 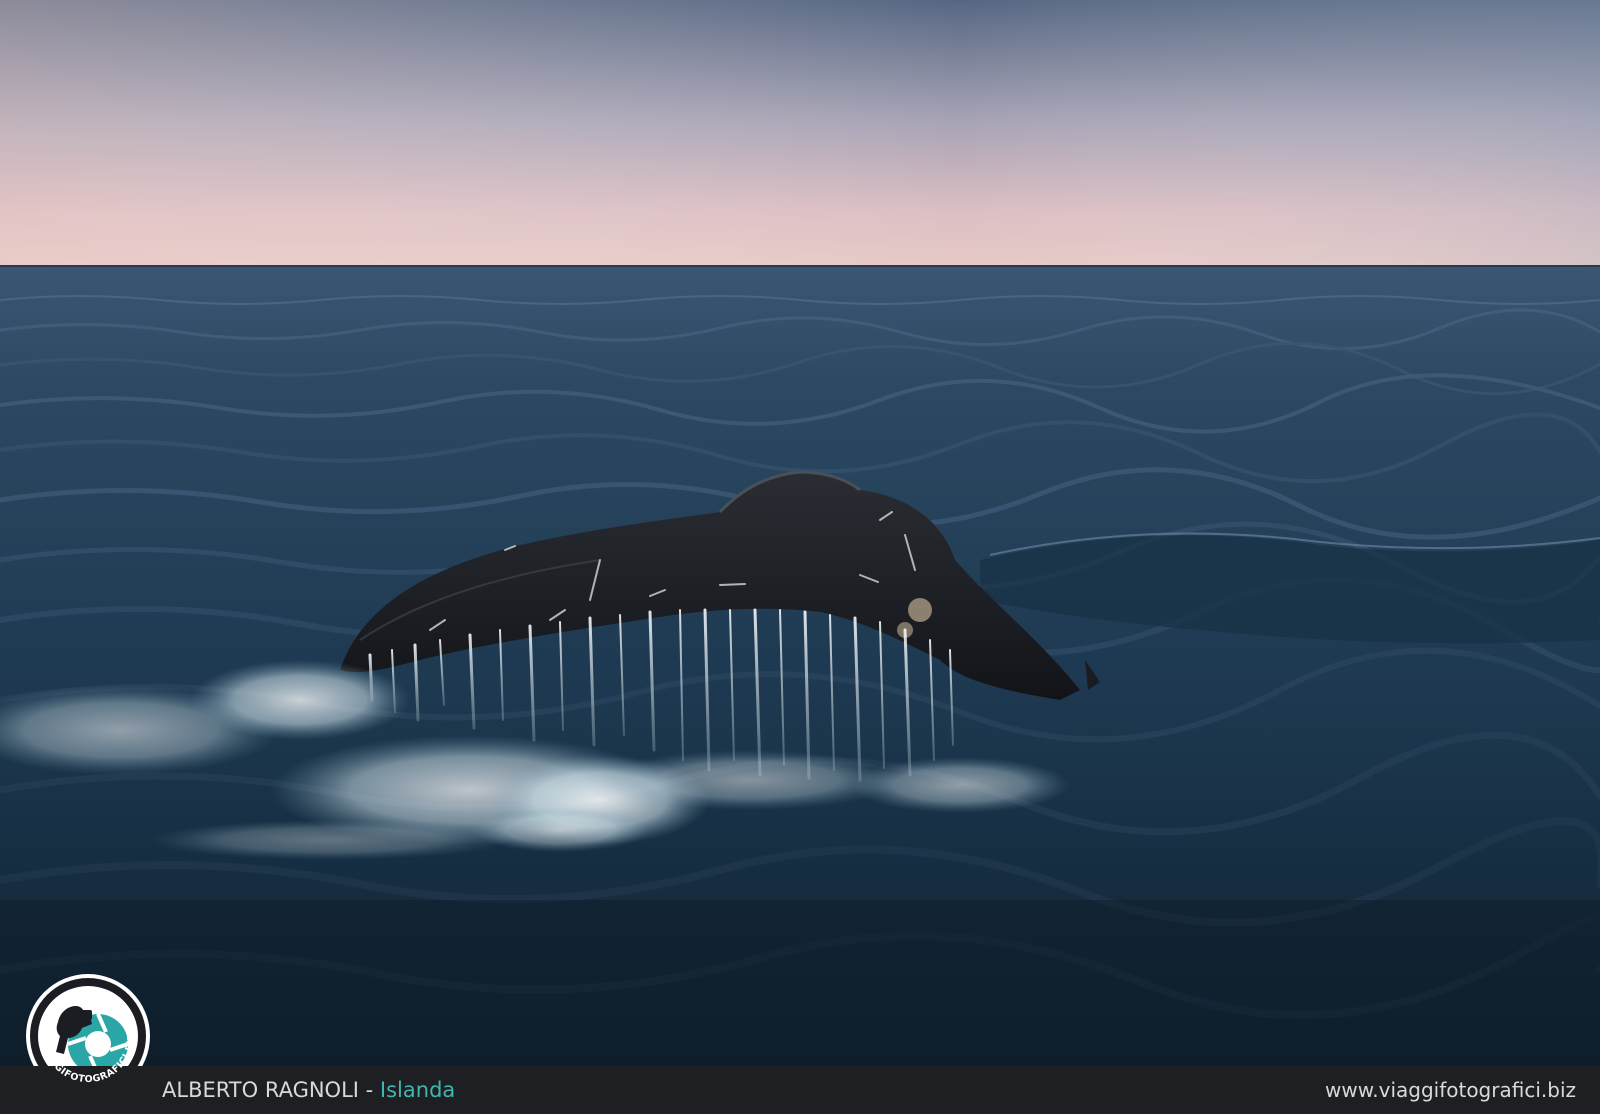 I want to click on caption-credit: ALBERTO RAGNOLI - Islanda, so click(x=308, y=1090).